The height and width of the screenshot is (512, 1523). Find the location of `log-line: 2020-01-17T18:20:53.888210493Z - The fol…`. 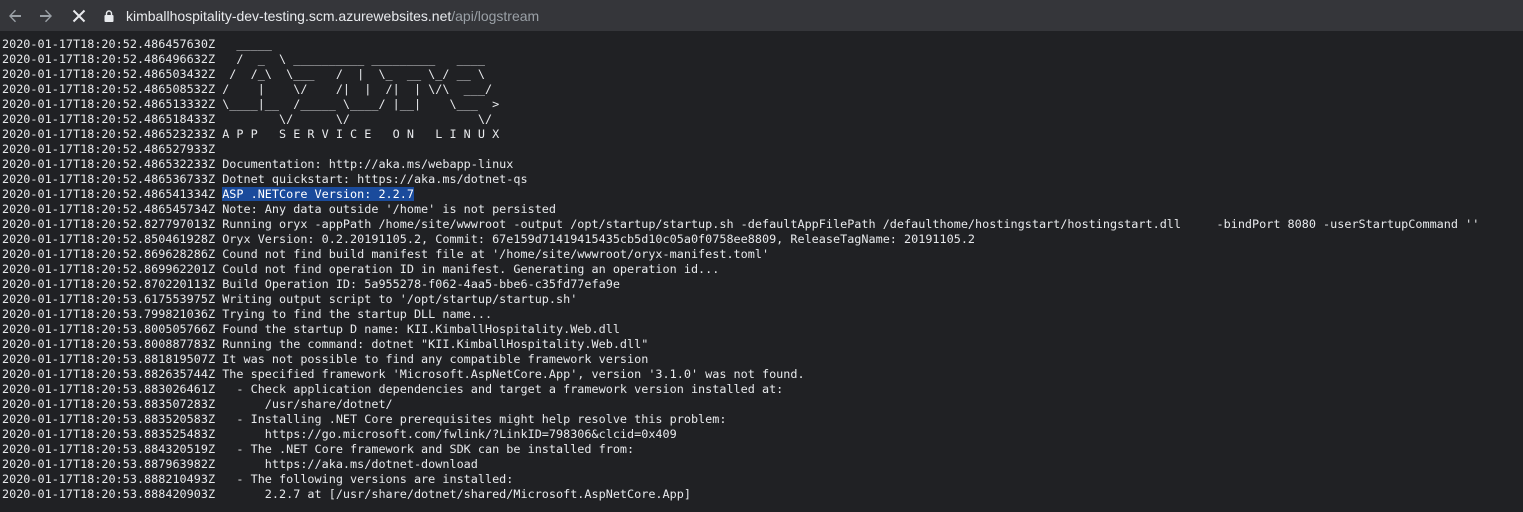

log-line: 2020-01-17T18:20:53.888210493Z - The fol… is located at coordinates (762, 479).